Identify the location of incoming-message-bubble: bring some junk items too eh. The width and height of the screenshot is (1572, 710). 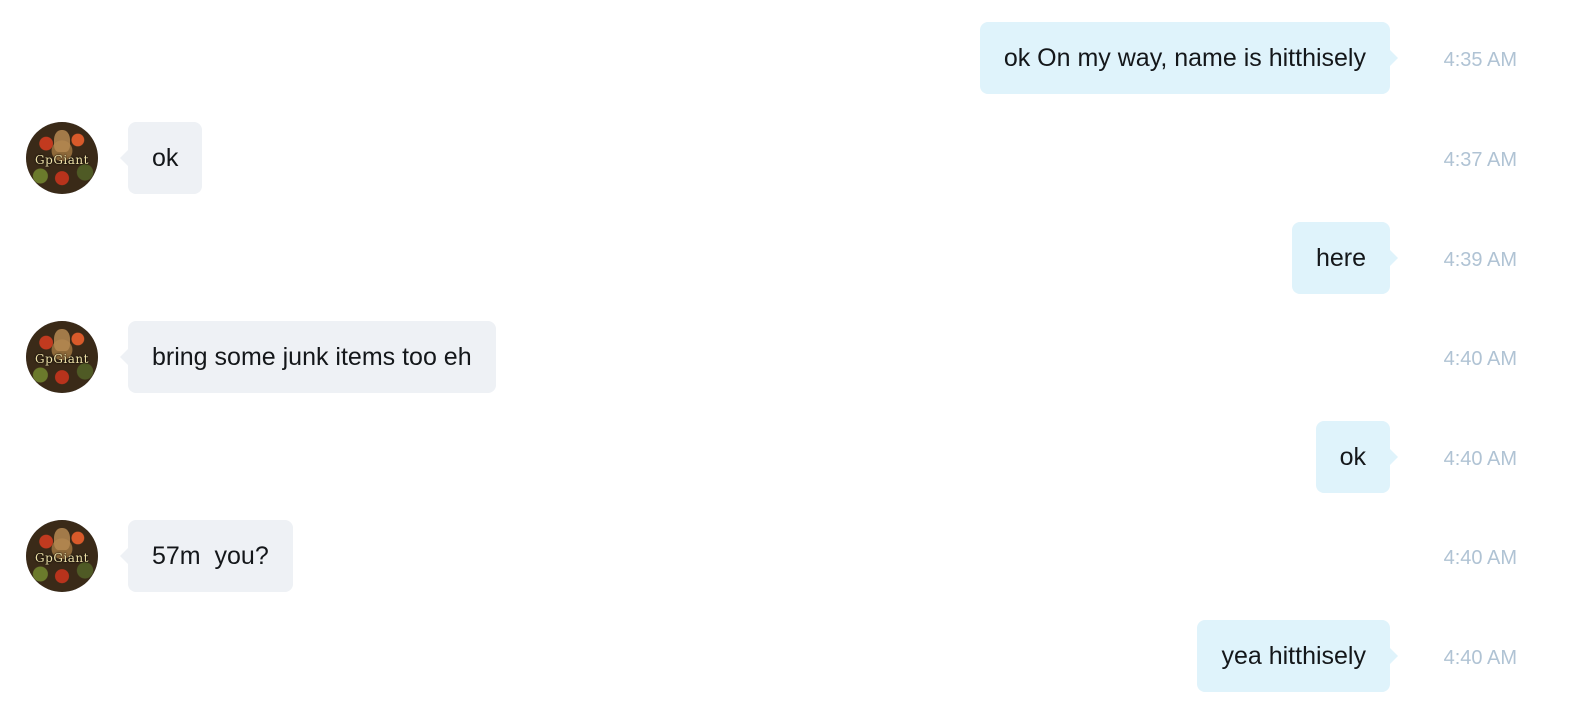
(308, 357).